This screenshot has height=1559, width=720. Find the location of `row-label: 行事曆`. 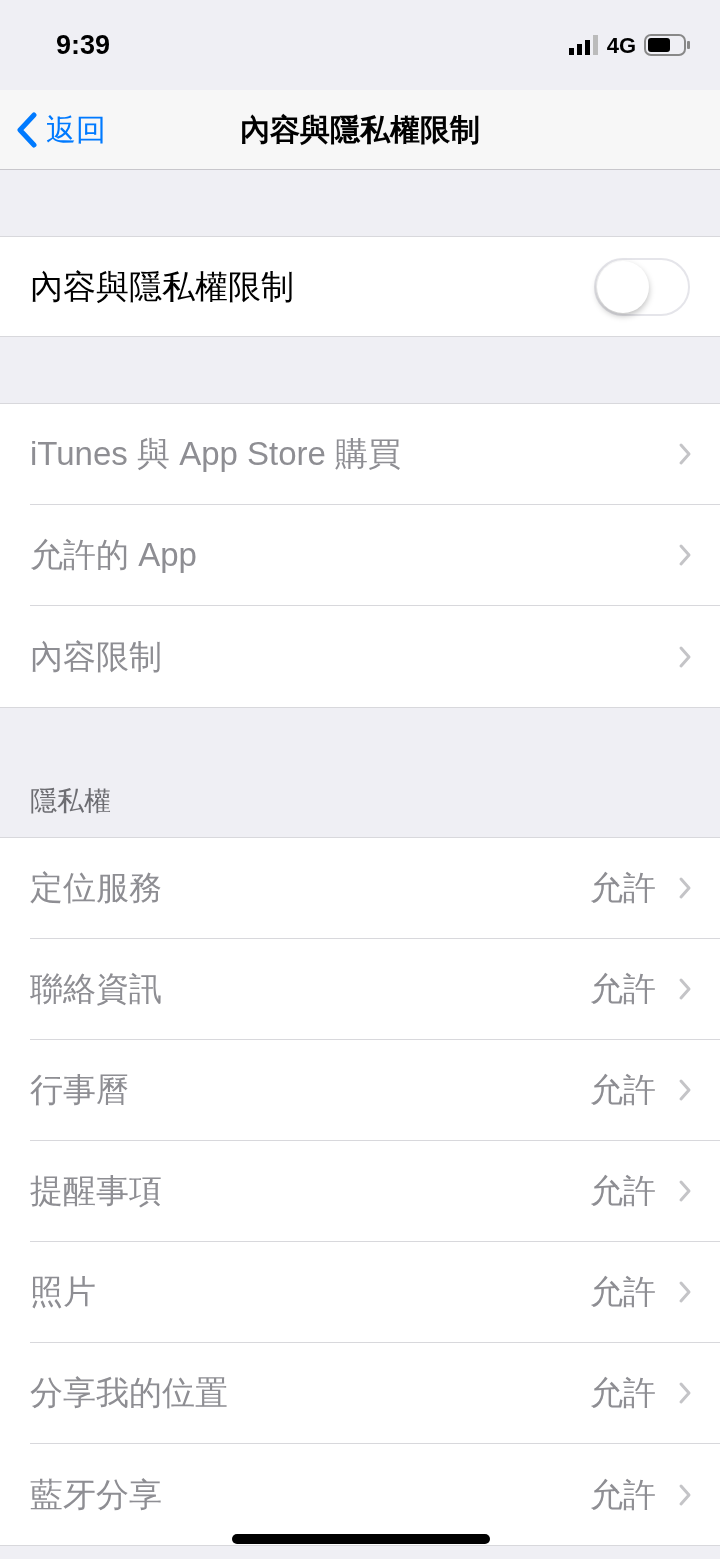

row-label: 行事曆 is located at coordinates (80, 1090).